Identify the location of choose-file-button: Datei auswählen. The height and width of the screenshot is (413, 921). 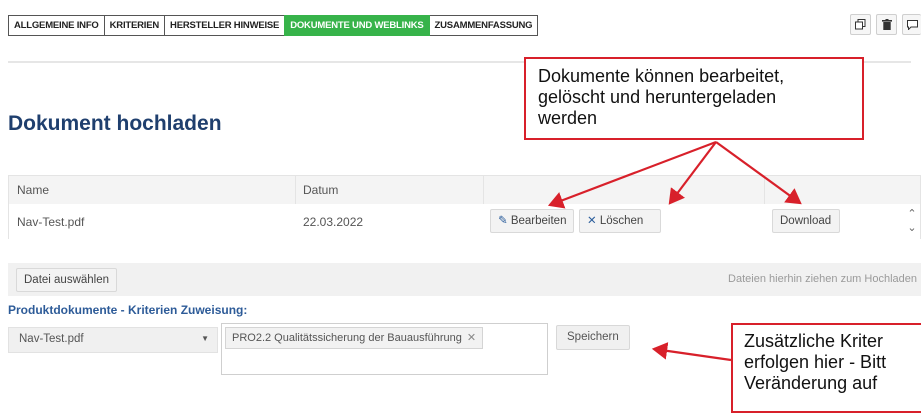
(67, 280).